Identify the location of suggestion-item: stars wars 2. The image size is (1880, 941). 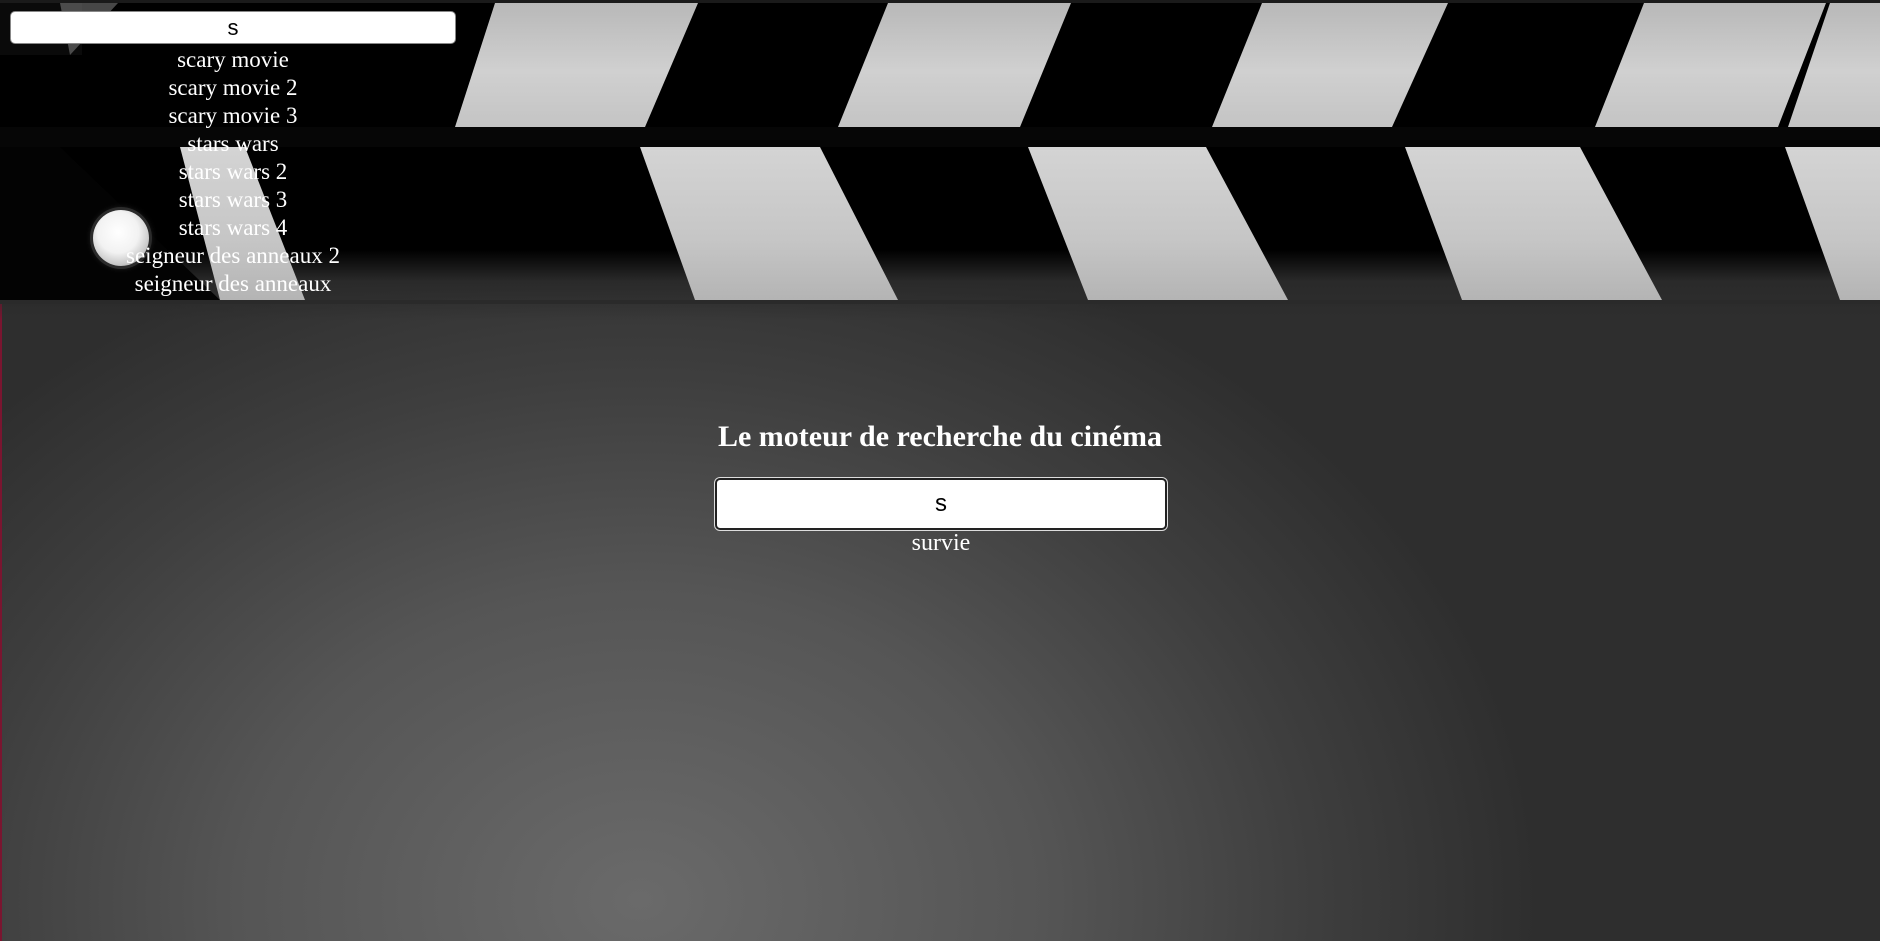
(233, 172).